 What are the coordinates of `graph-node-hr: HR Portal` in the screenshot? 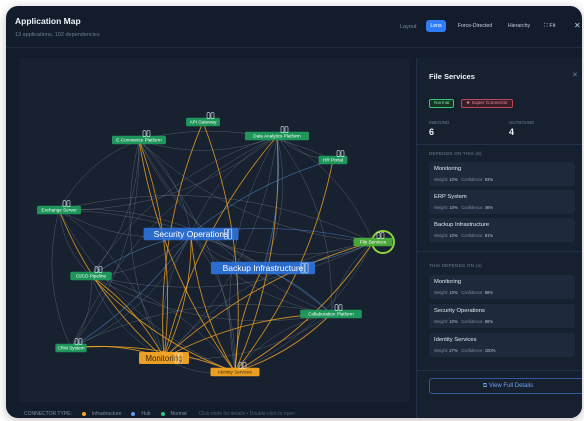 It's located at (333, 157).